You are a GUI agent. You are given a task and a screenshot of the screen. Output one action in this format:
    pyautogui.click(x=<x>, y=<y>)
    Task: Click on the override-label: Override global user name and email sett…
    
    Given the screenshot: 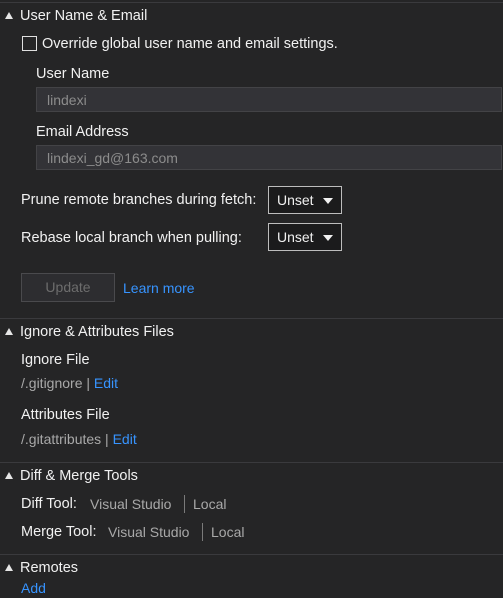 What is the action you would take?
    pyautogui.click(x=190, y=44)
    